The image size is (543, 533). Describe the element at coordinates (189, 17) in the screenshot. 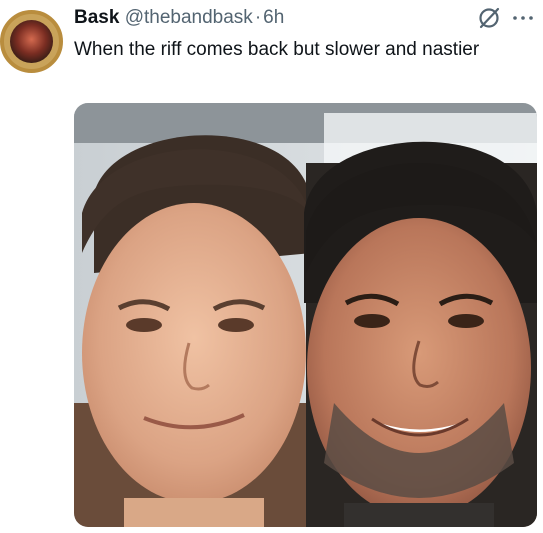

I see `user-handle: @thebandbask` at that location.